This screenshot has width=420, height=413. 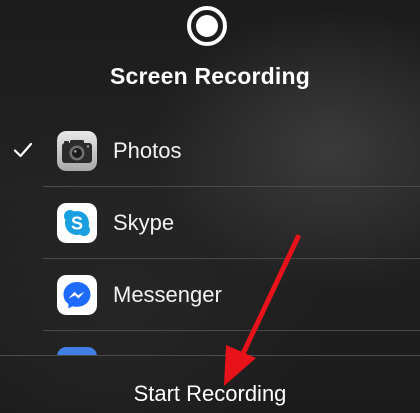 I want to click on sheet-title: Screen Recording, so click(x=210, y=76).